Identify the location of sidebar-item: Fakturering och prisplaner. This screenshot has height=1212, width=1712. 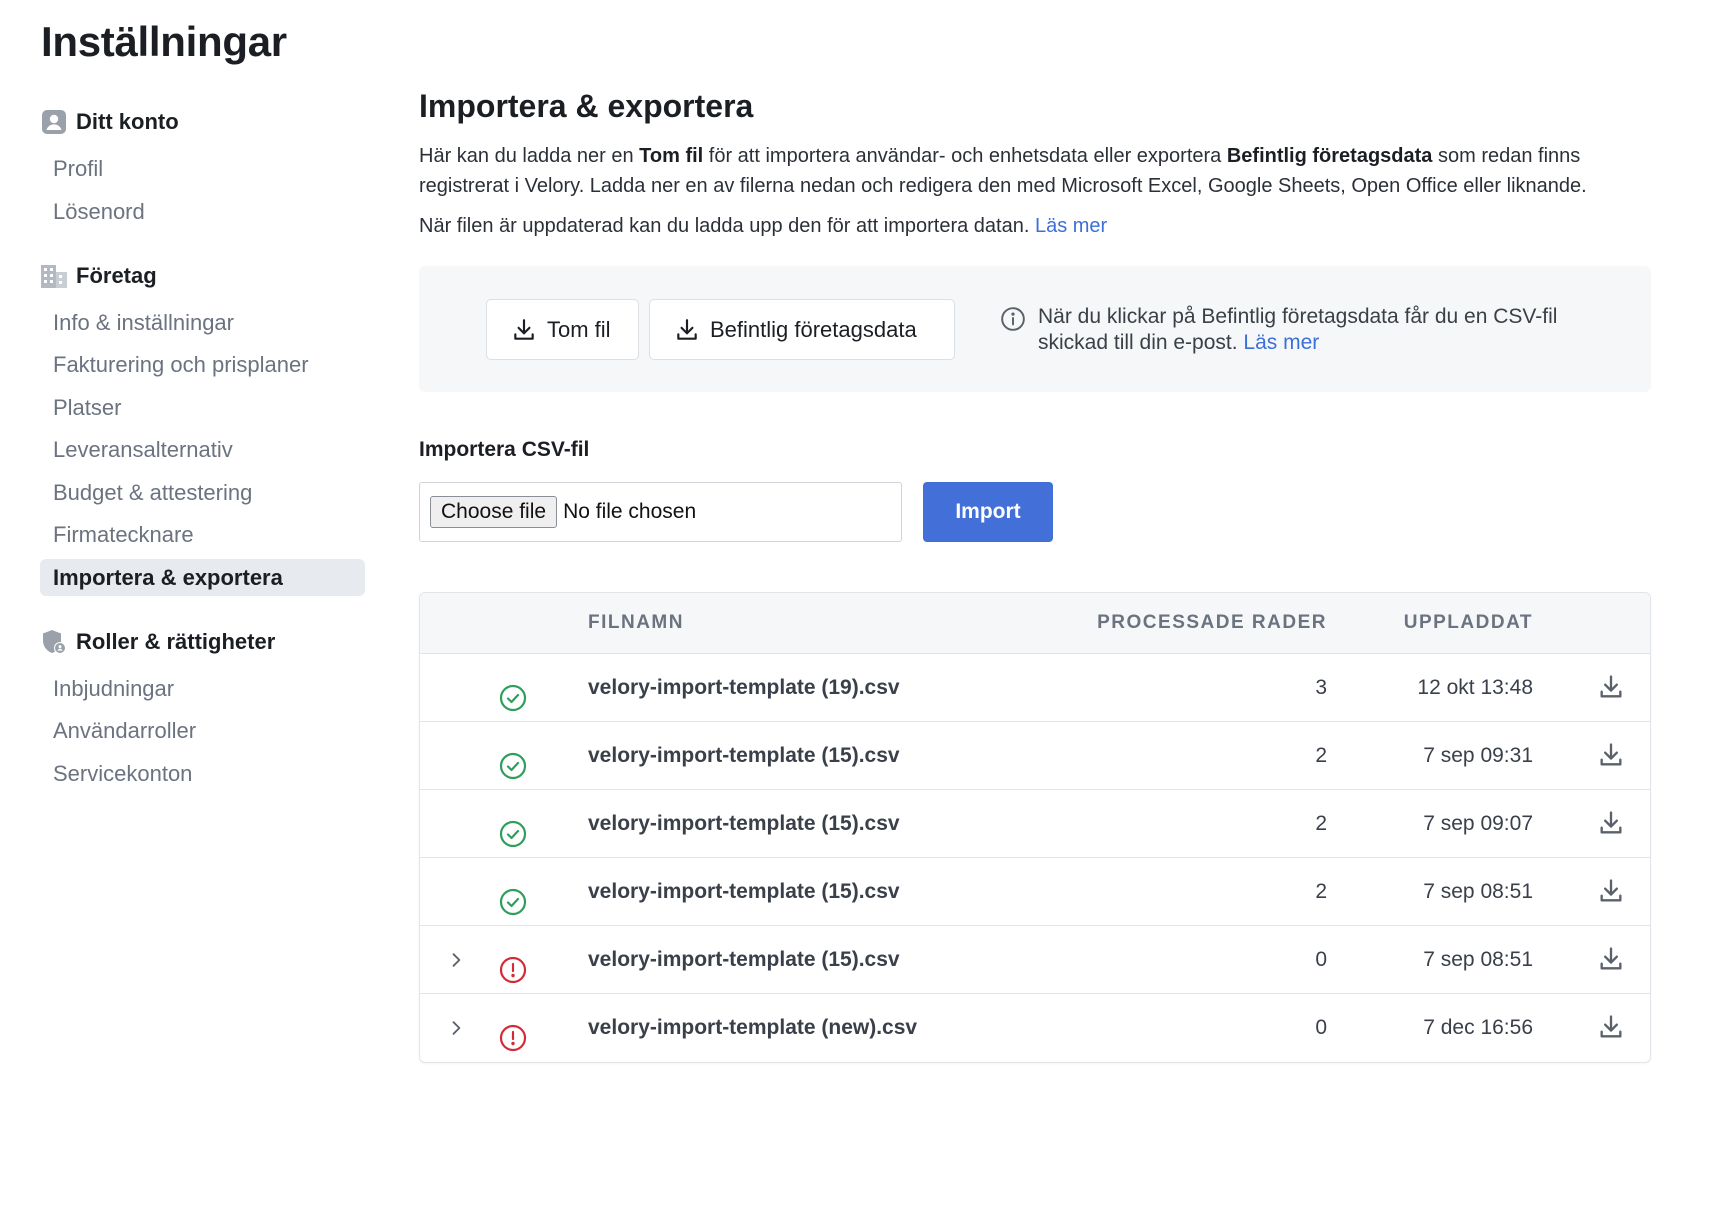
(202, 364).